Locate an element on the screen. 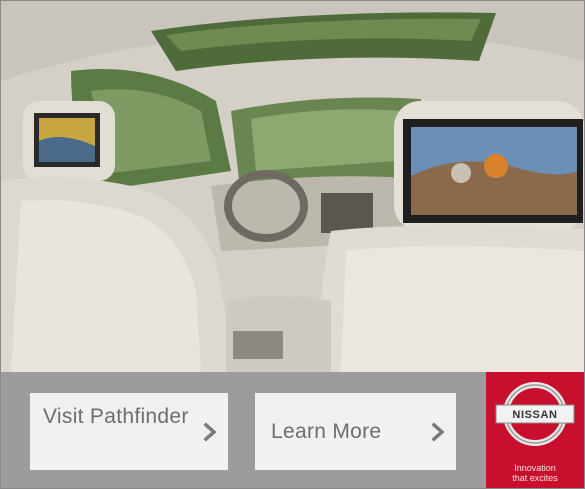 The image size is (585, 489). brand-tagline-line1: Innovation is located at coordinates (535, 468).